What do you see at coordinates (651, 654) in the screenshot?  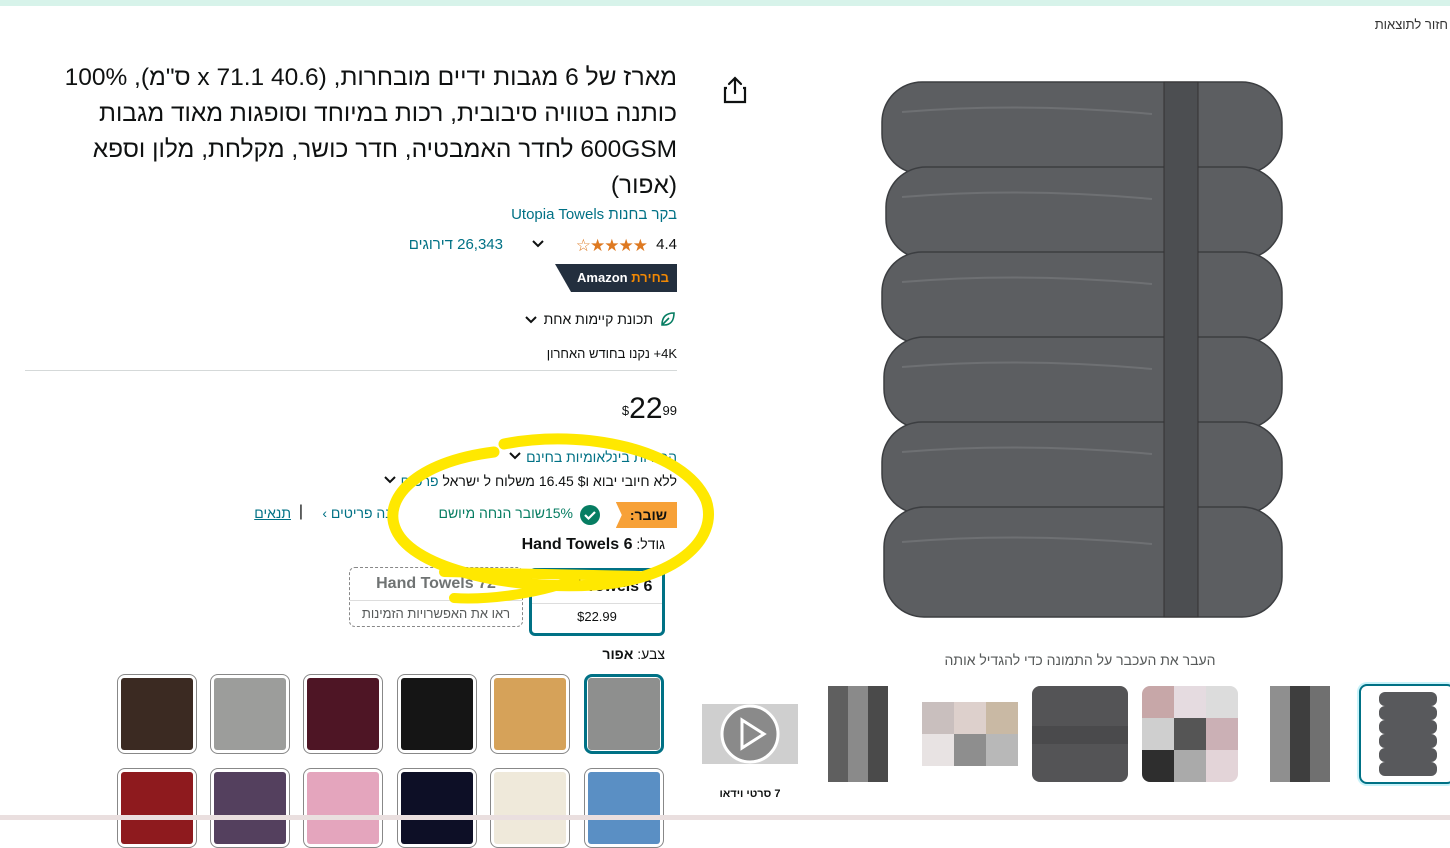 I see `color-label-prefix: צבע:` at bounding box center [651, 654].